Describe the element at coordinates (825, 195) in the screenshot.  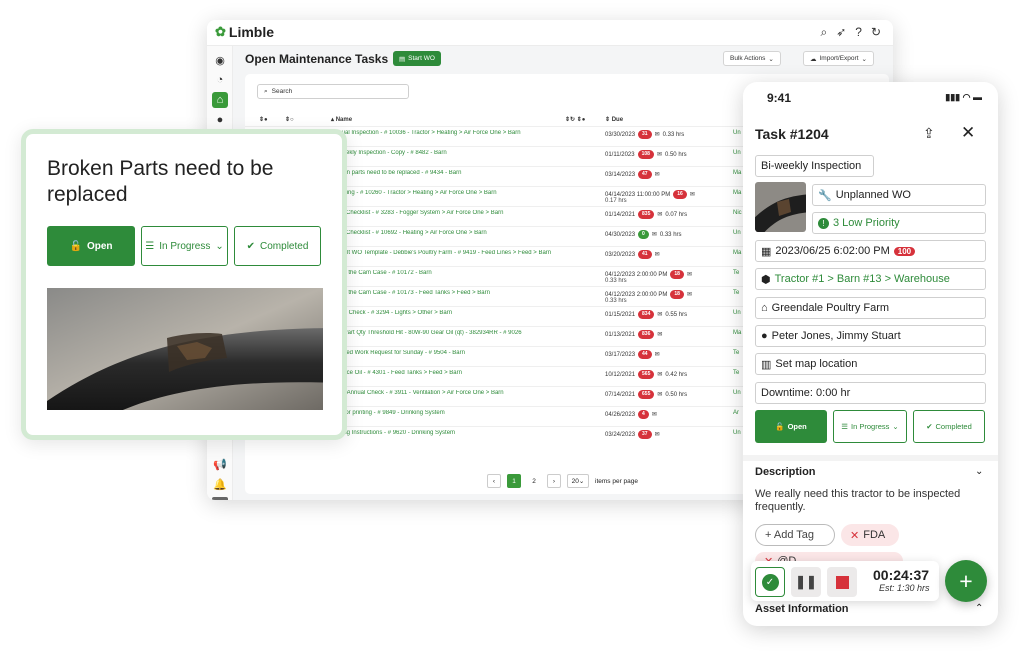
I see `wrench-icon: 🔧` at that location.